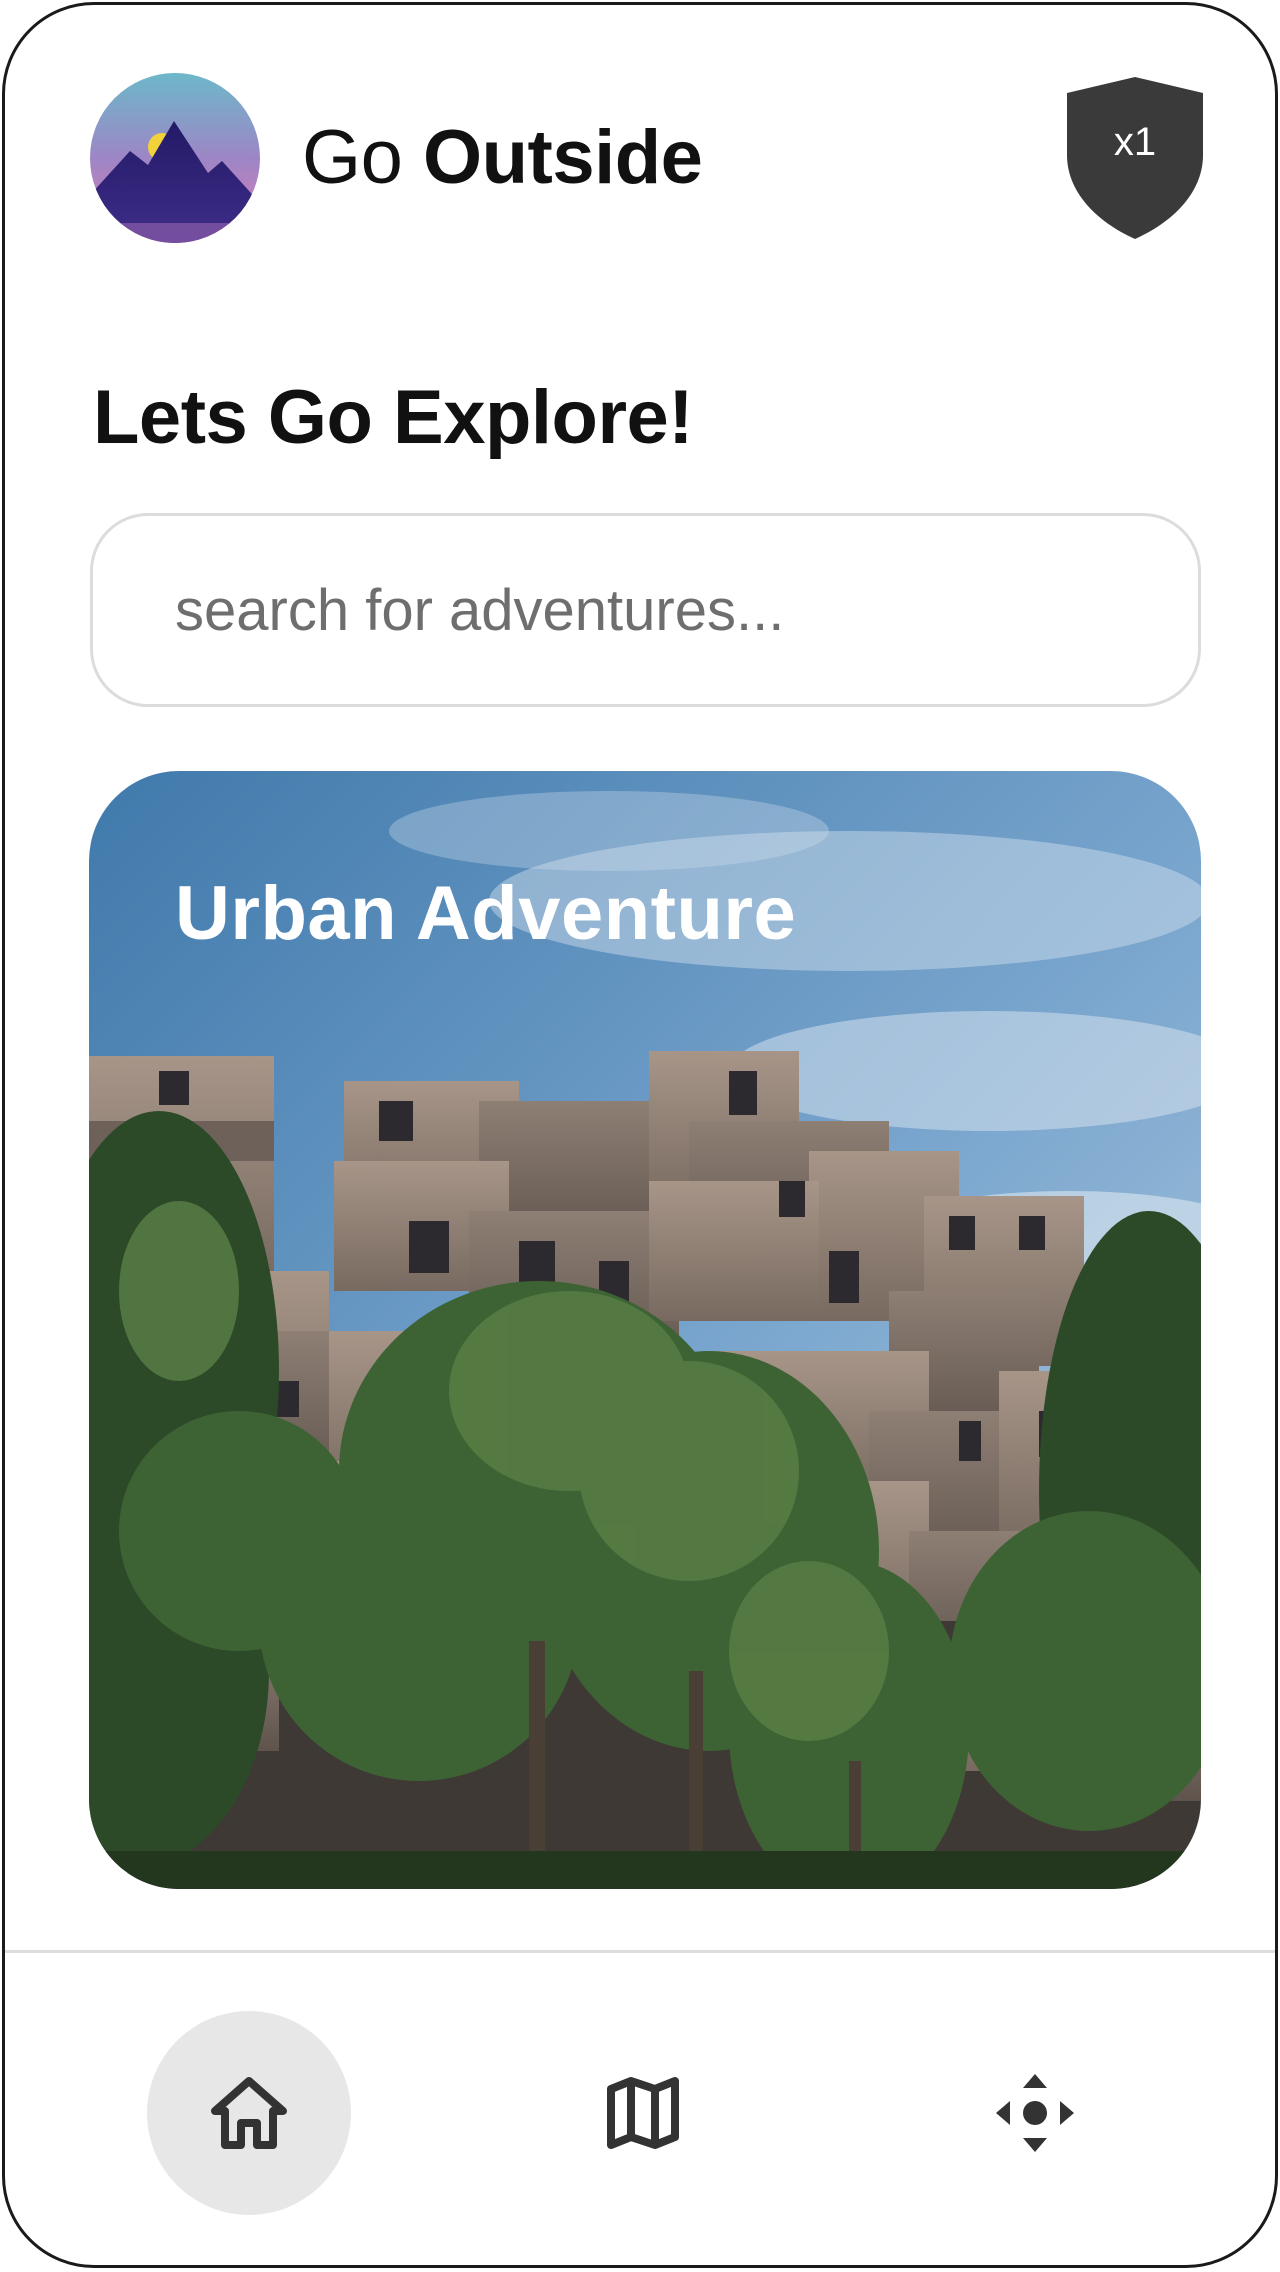  I want to click on card-title: Urban Adventure, so click(486, 913).